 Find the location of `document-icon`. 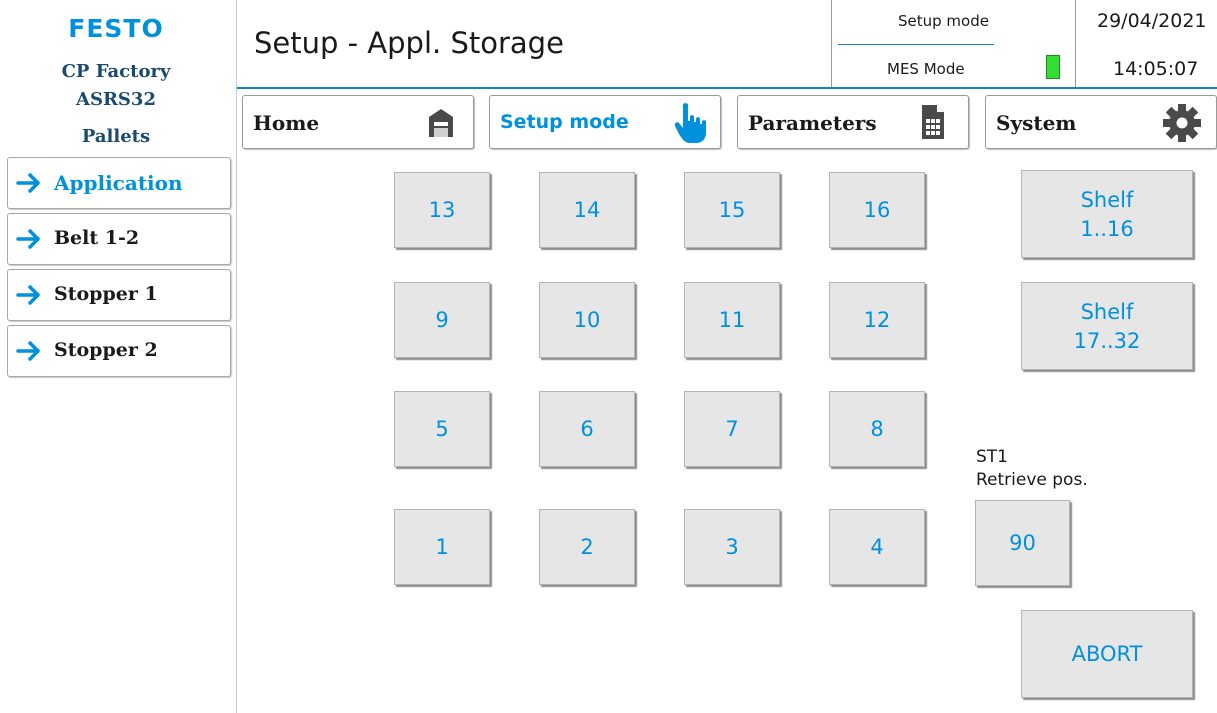

document-icon is located at coordinates (933, 122).